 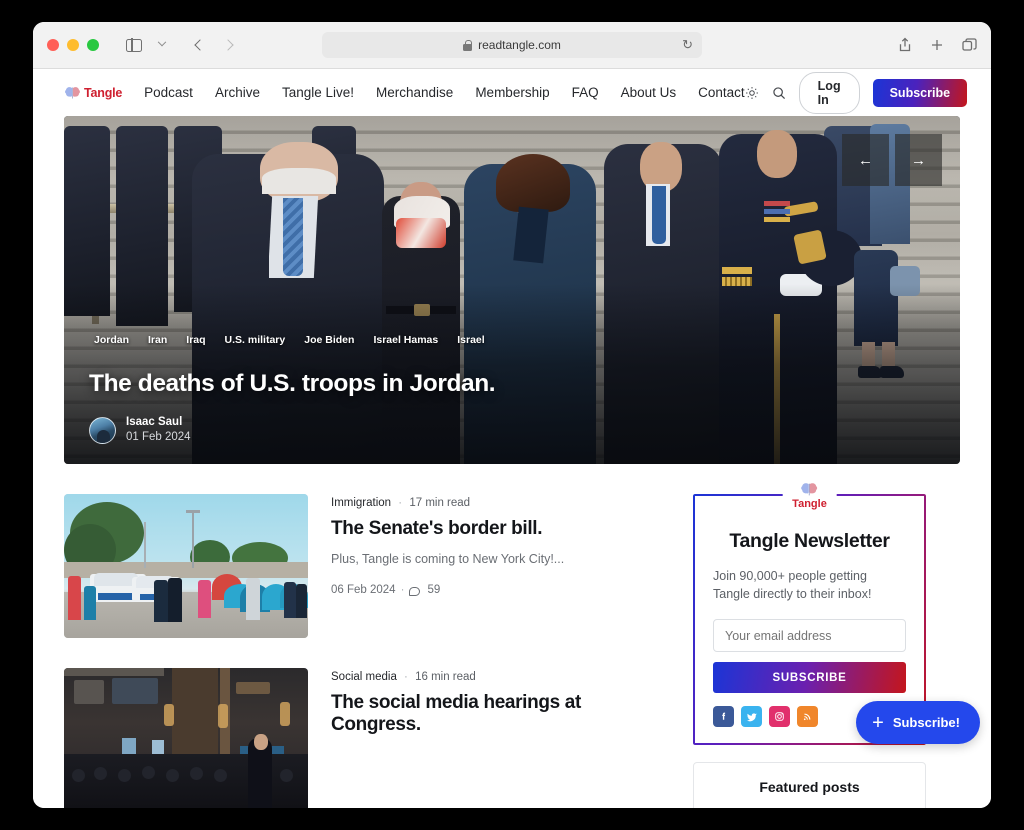 I want to click on hero-byline: Isaac Saul 01 Feb 2024, so click(x=140, y=430).